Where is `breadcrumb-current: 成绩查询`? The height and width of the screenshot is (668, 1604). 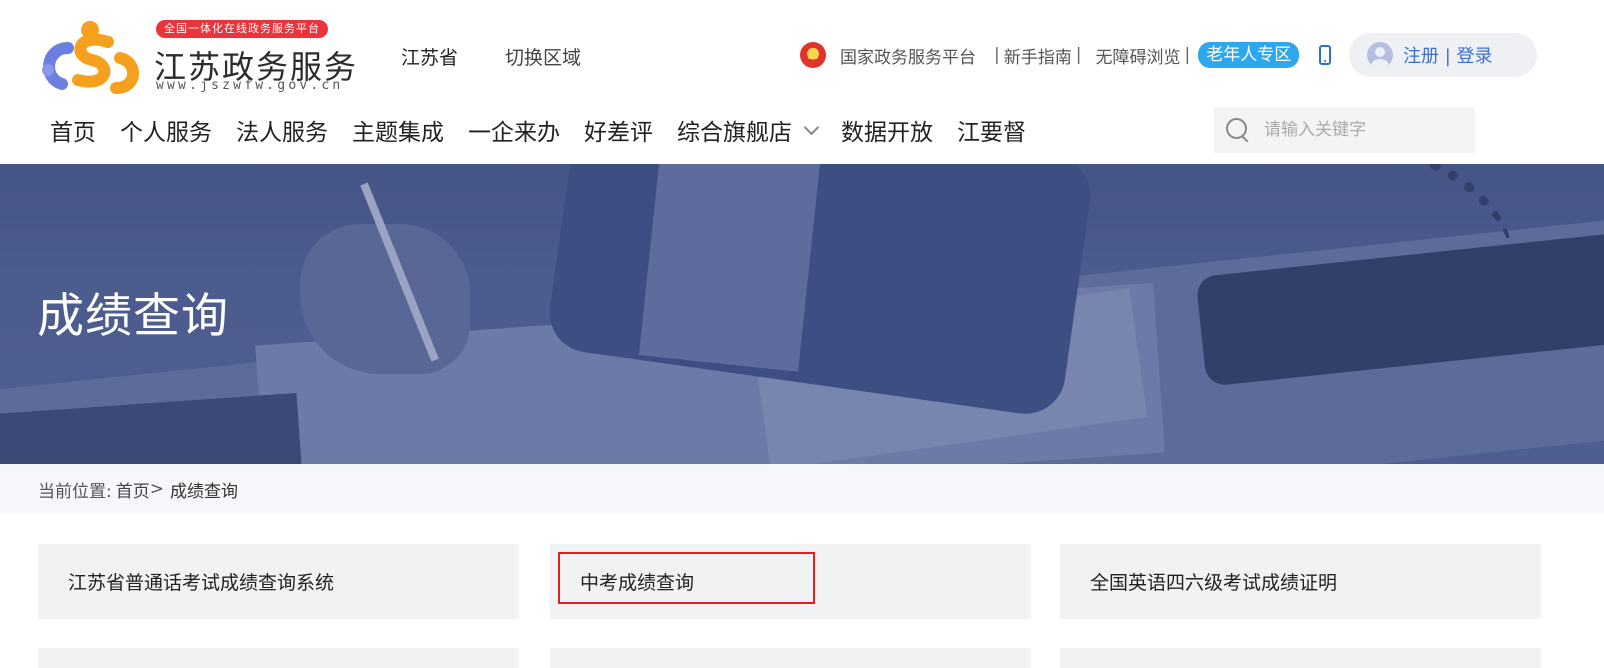
breadcrumb-current: 成绩查询 is located at coordinates (203, 491).